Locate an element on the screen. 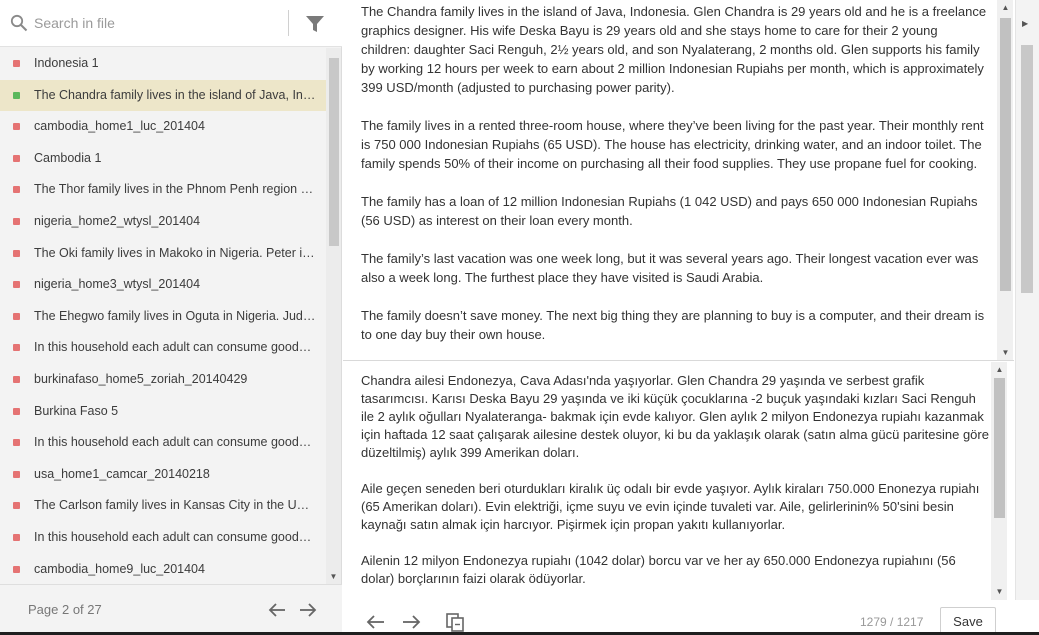 This screenshot has height=635, width=1039. page-indicator: Page 2 of 27 is located at coordinates (65, 609).